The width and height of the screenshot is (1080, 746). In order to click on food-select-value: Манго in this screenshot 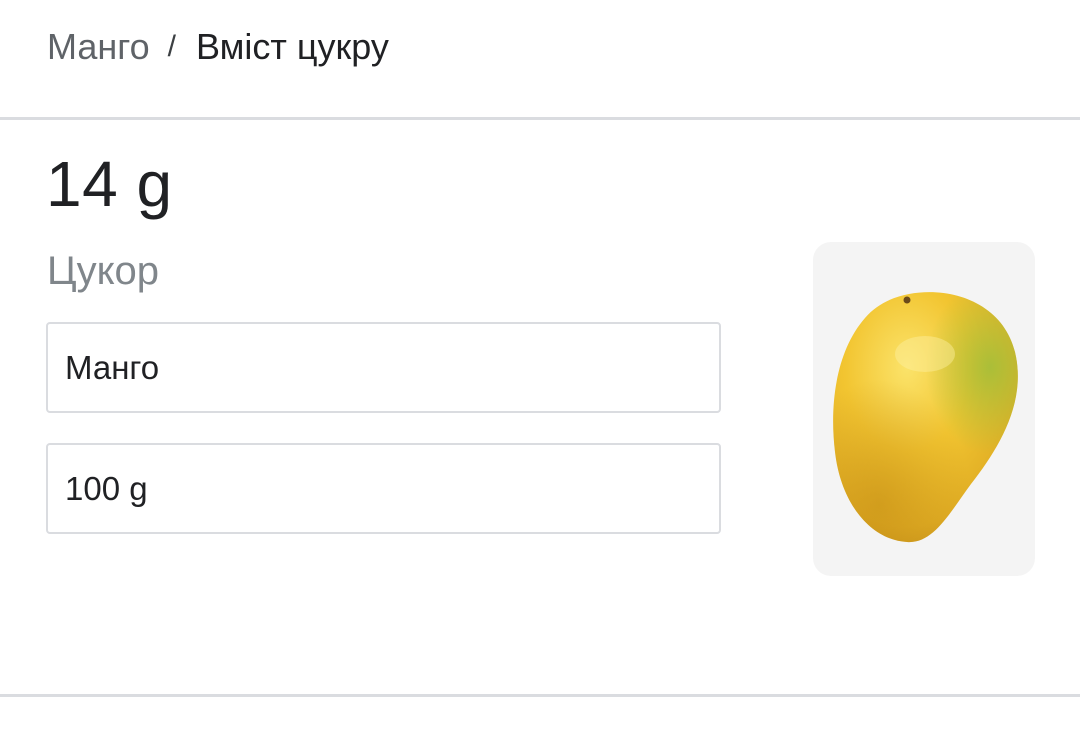, I will do `click(112, 367)`.